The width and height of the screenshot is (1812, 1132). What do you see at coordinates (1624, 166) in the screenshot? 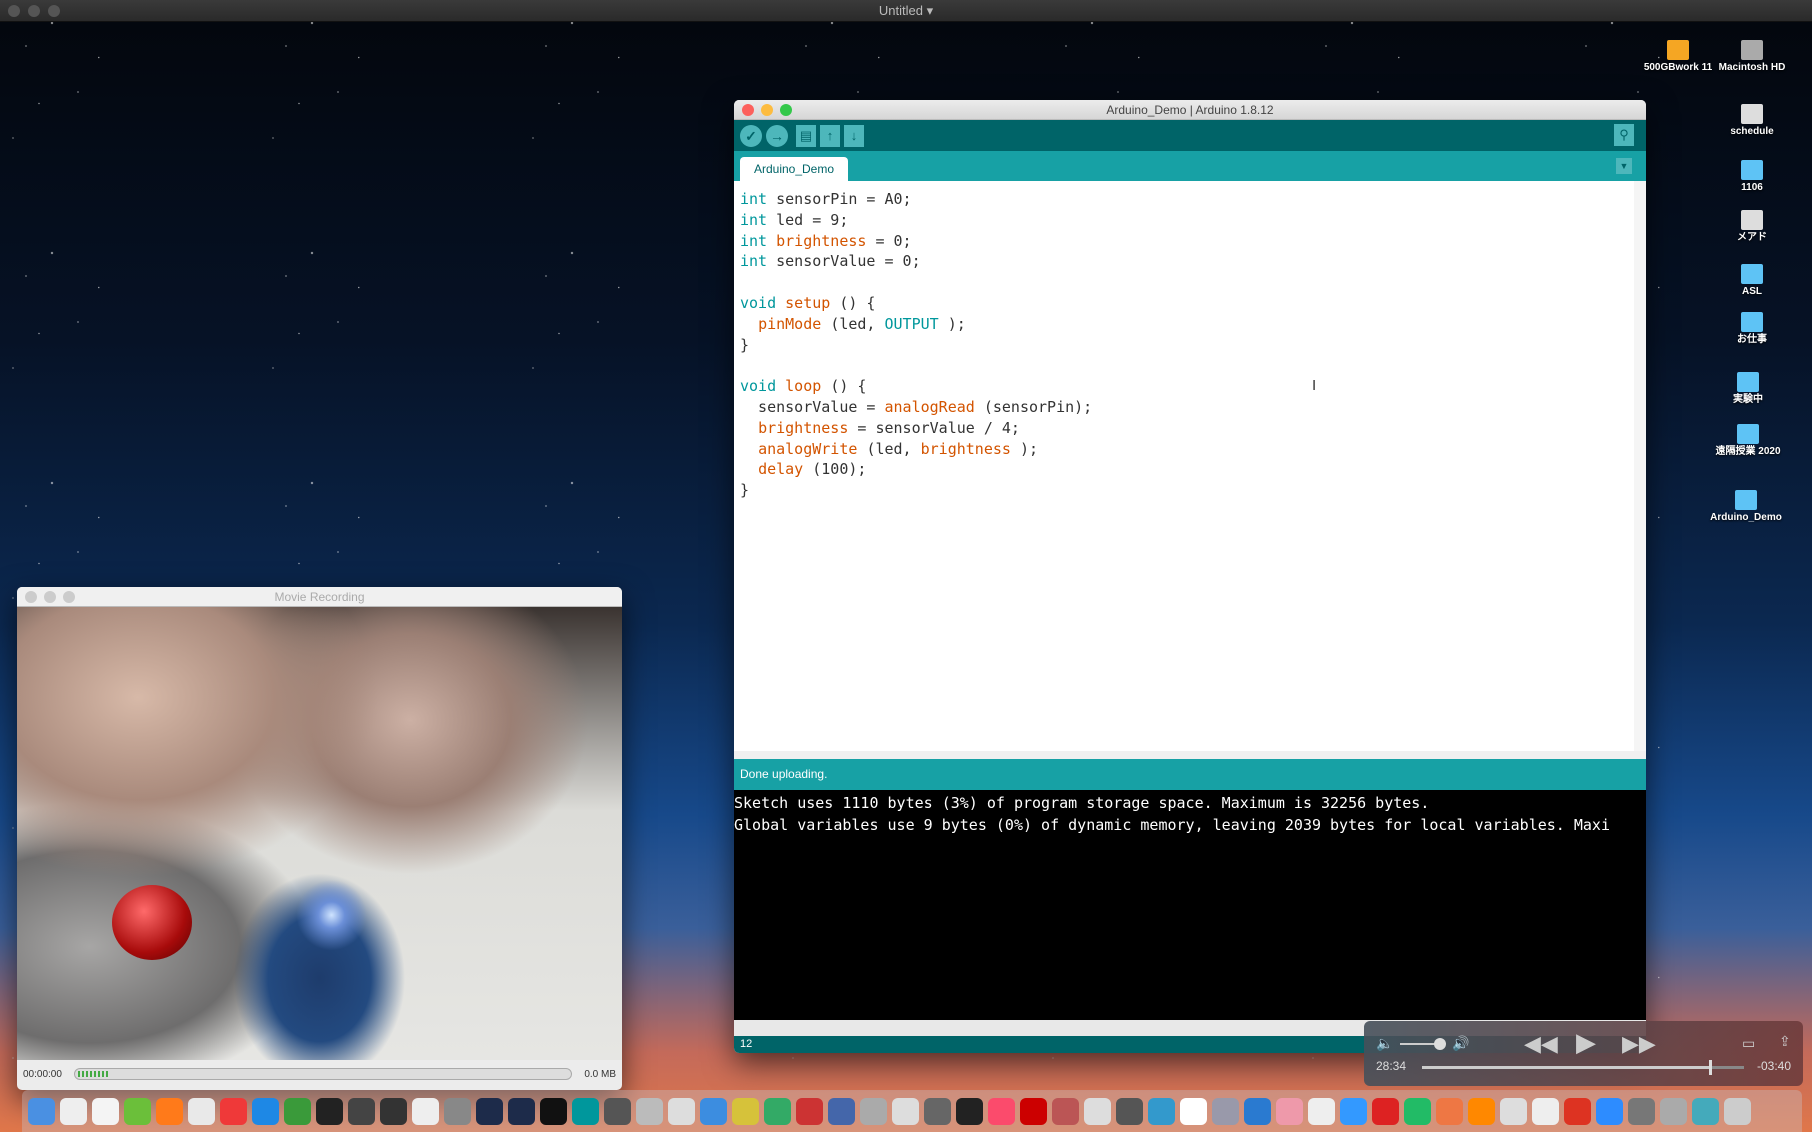
I see `tab-menu-icon: ▼` at bounding box center [1624, 166].